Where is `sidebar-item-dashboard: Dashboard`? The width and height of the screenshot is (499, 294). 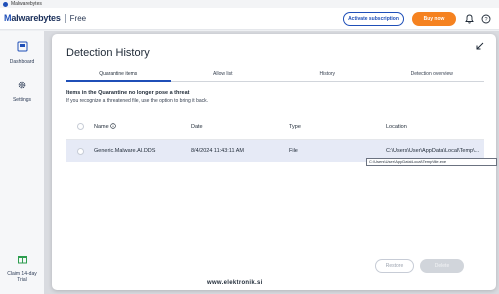
sidebar-item-dashboard: Dashboard is located at coordinates (22, 52).